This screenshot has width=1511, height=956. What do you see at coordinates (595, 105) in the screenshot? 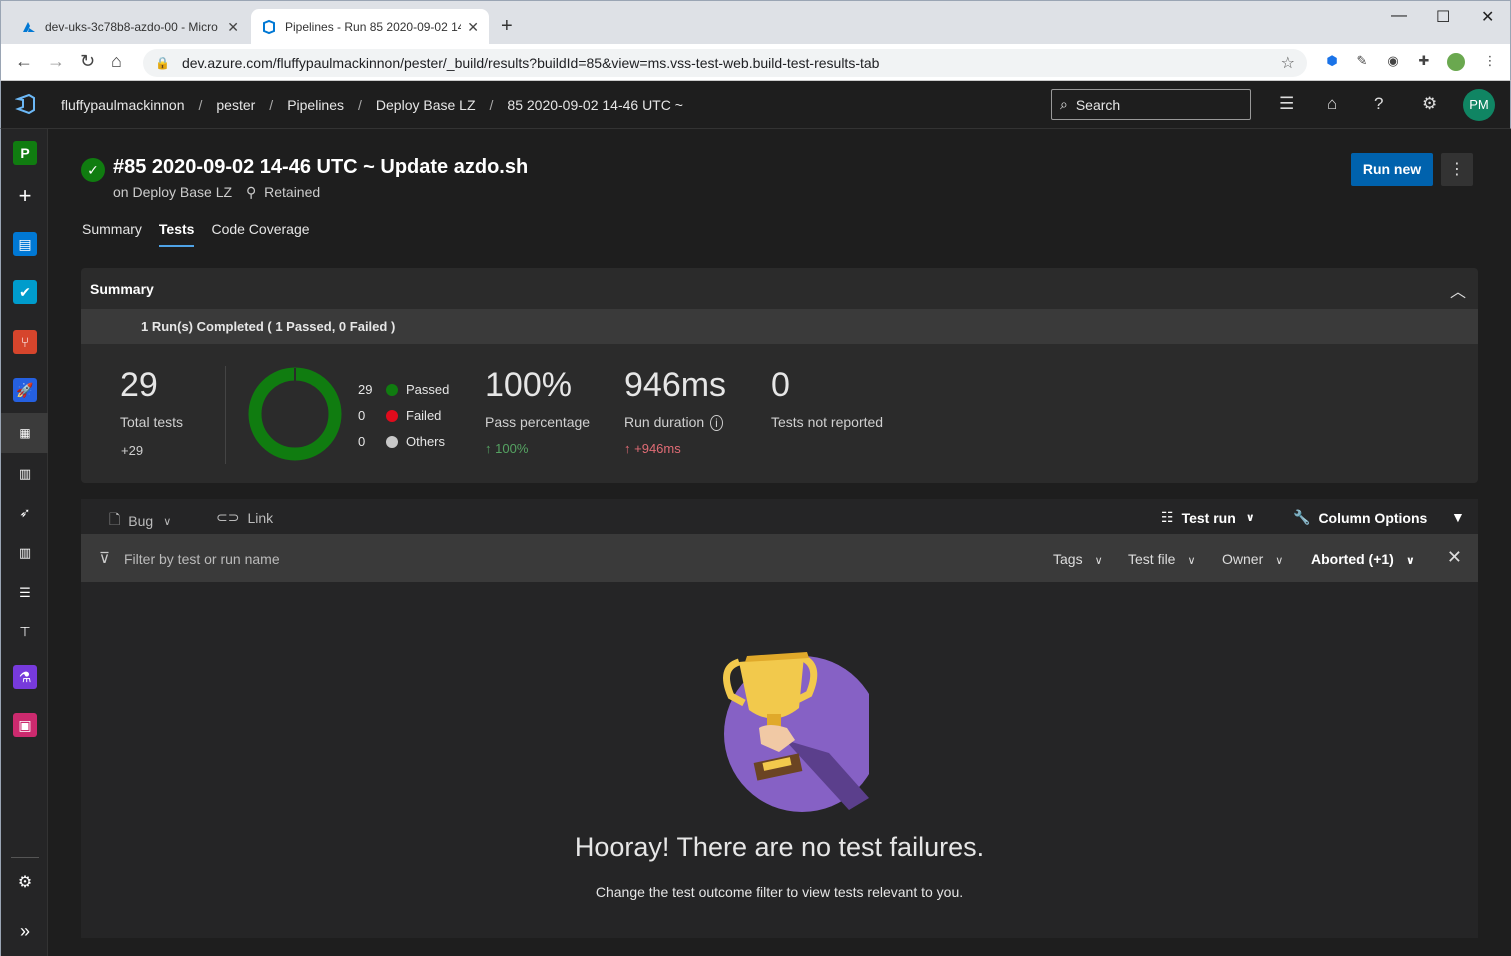
I see `breadcrumb-run: 85 2020-09-02 14-46 UTC ~` at bounding box center [595, 105].